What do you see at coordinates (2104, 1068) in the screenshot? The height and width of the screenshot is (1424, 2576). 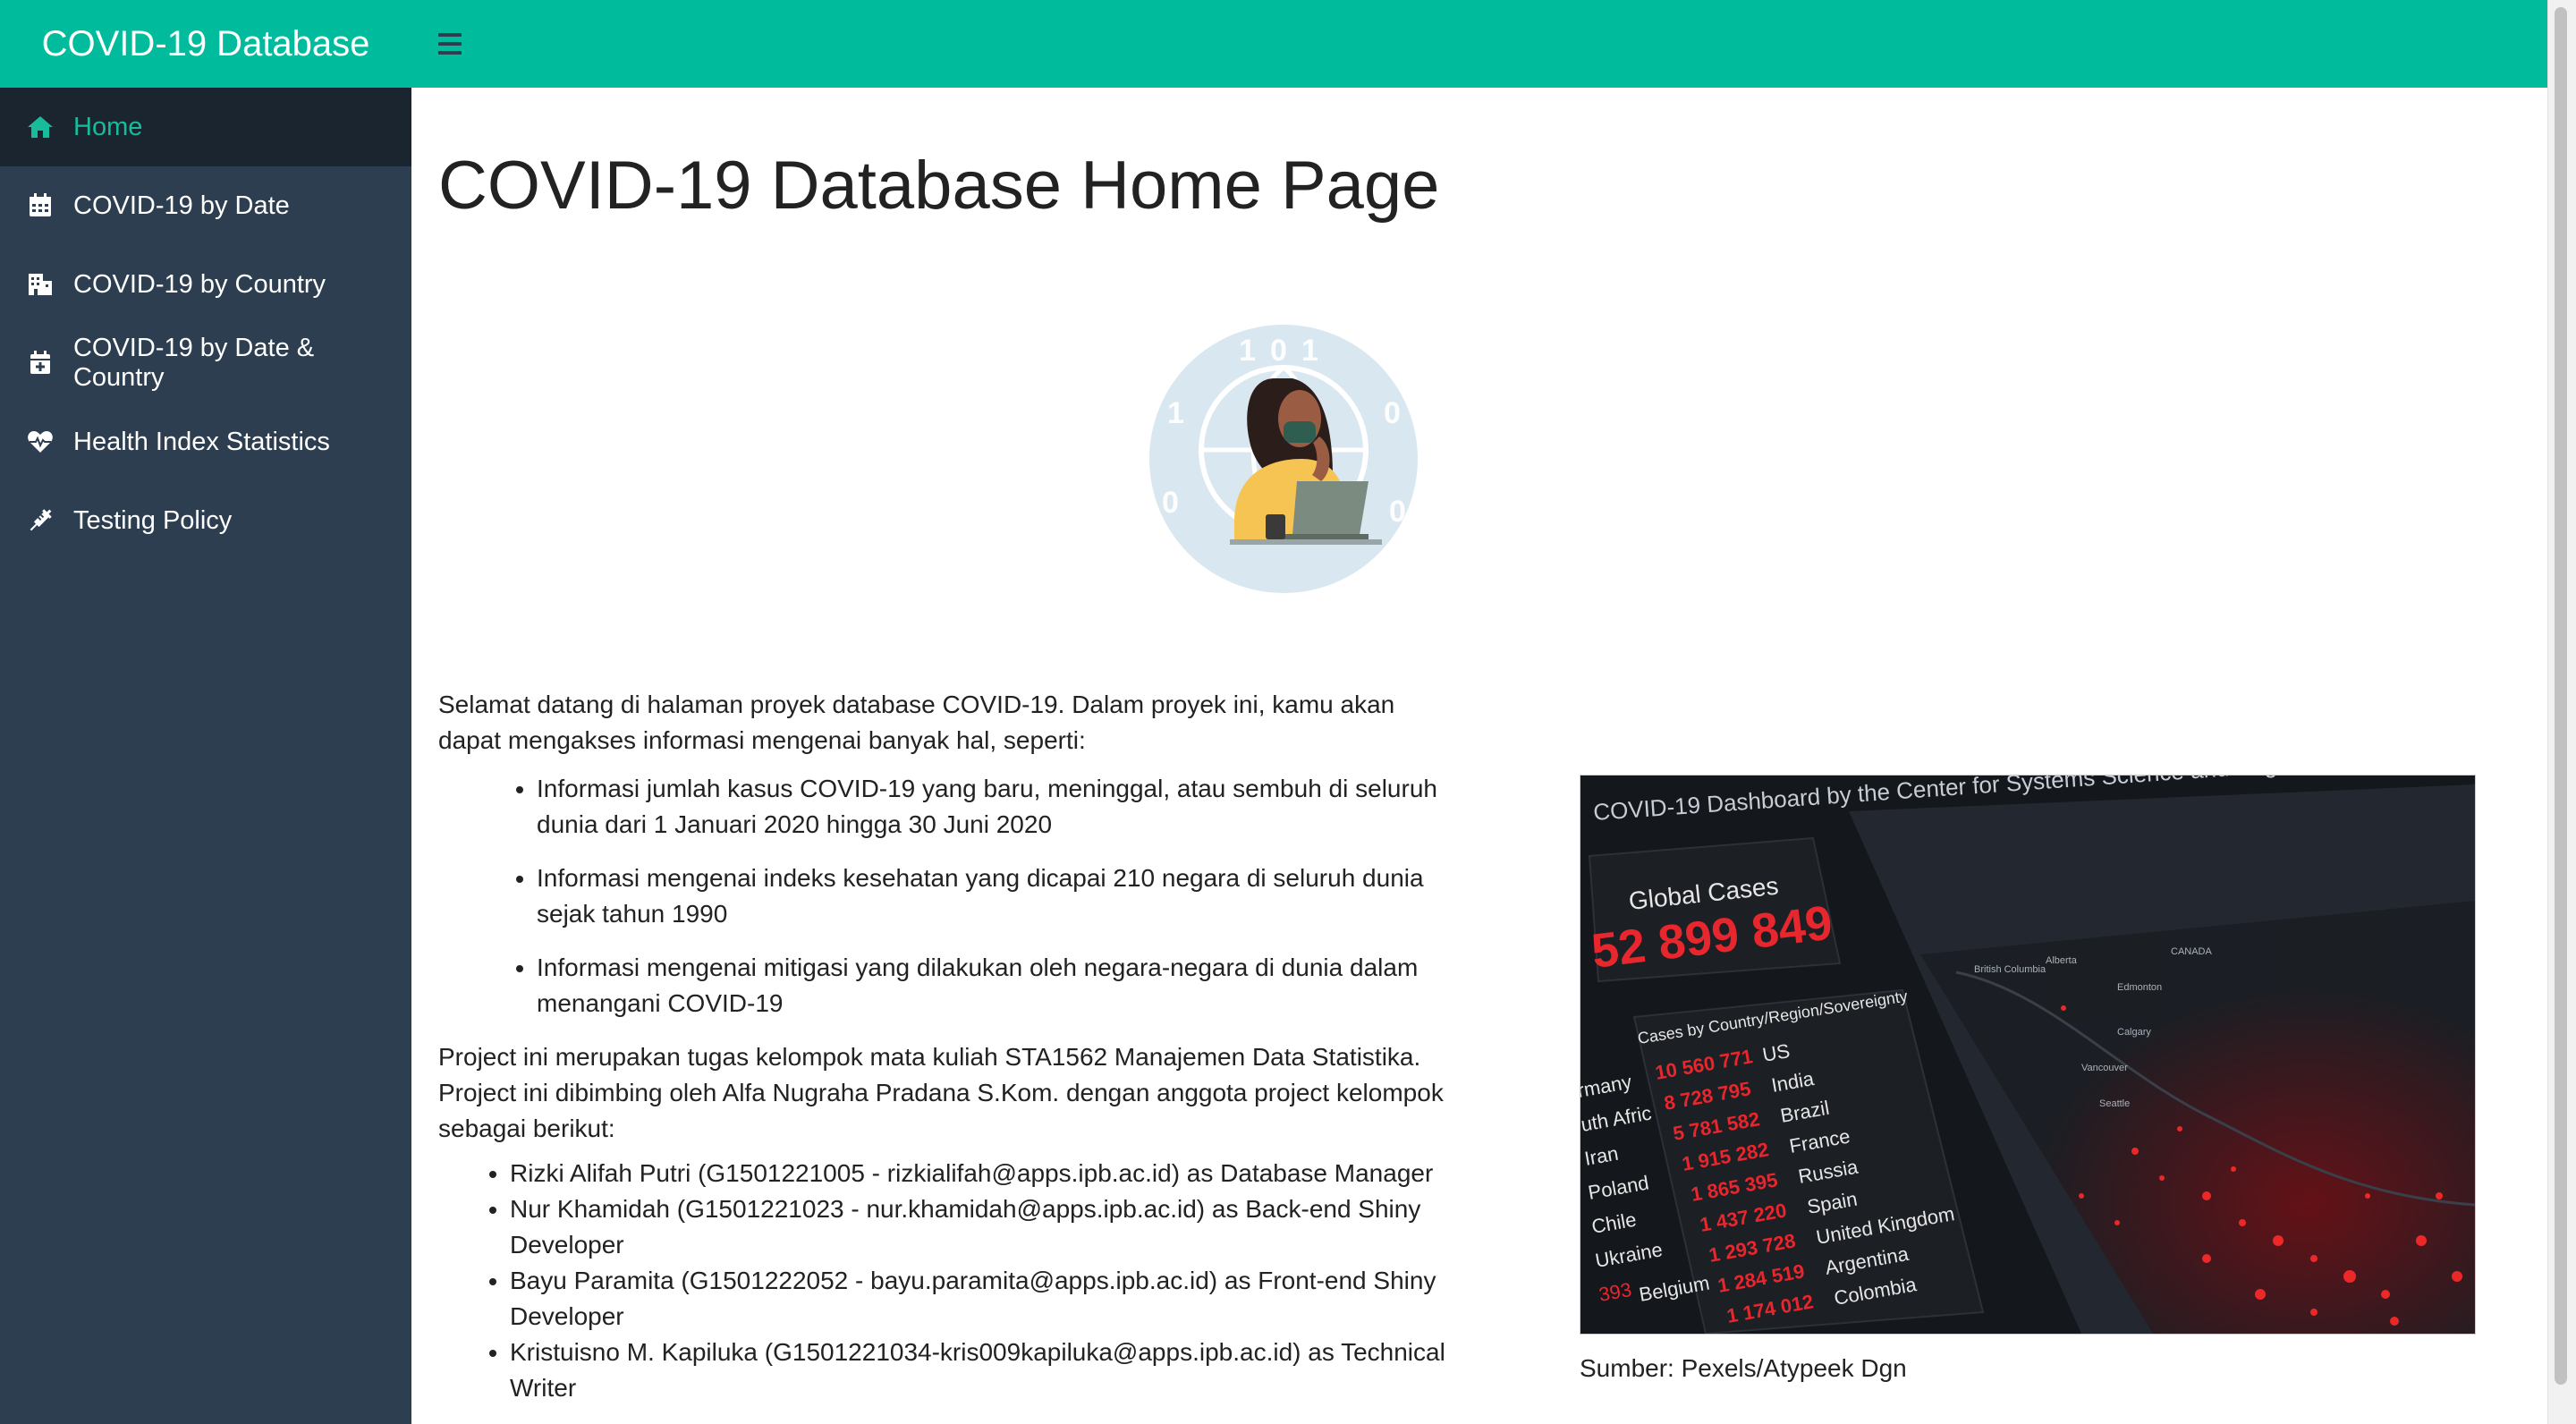 I see `map-label: Vancouver` at bounding box center [2104, 1068].